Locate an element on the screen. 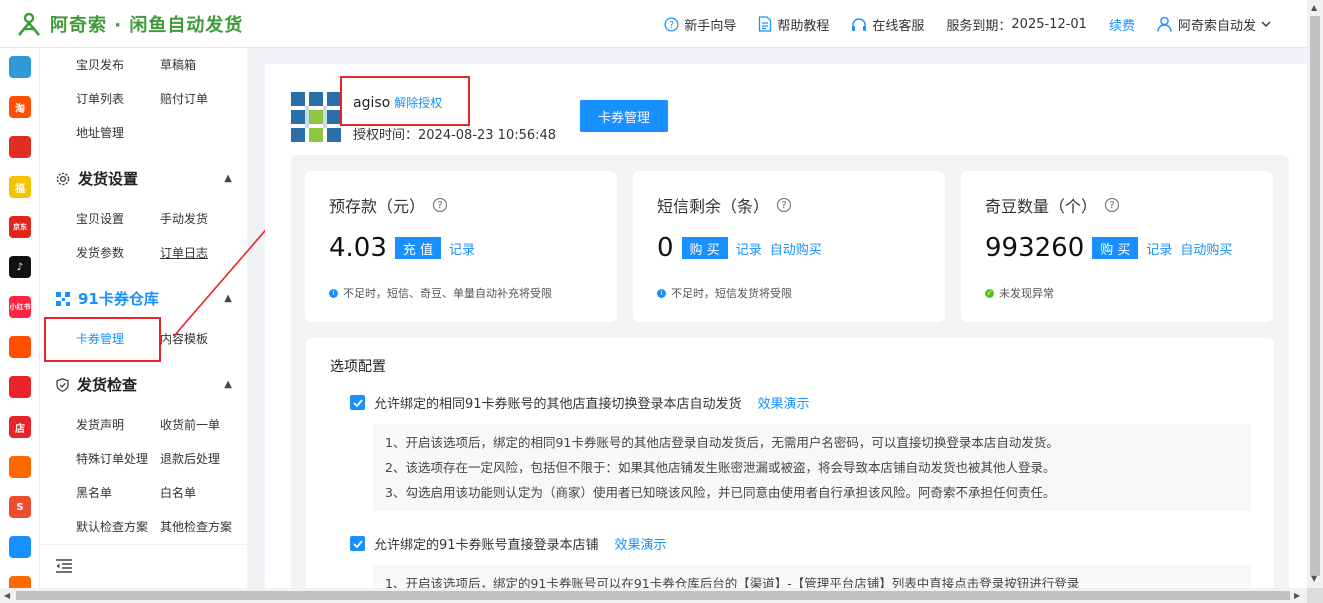 This screenshot has width=1323, height=603. highlight-box-account is located at coordinates (405, 101).